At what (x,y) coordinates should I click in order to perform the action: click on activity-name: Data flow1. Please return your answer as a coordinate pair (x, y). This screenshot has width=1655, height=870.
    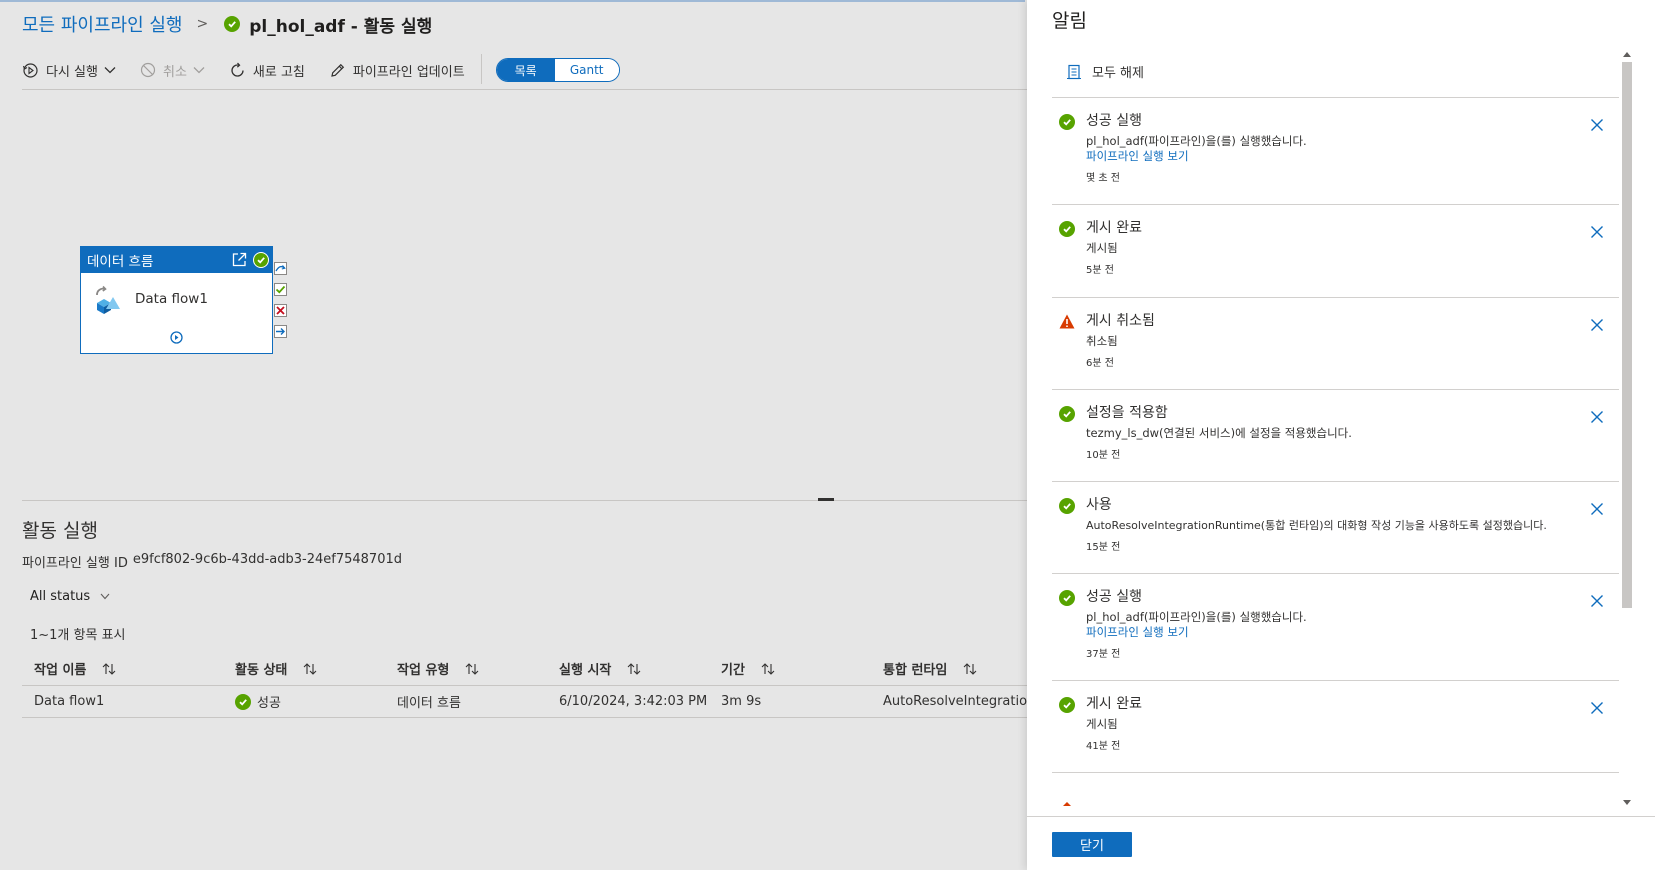
    Looking at the image, I should click on (171, 299).